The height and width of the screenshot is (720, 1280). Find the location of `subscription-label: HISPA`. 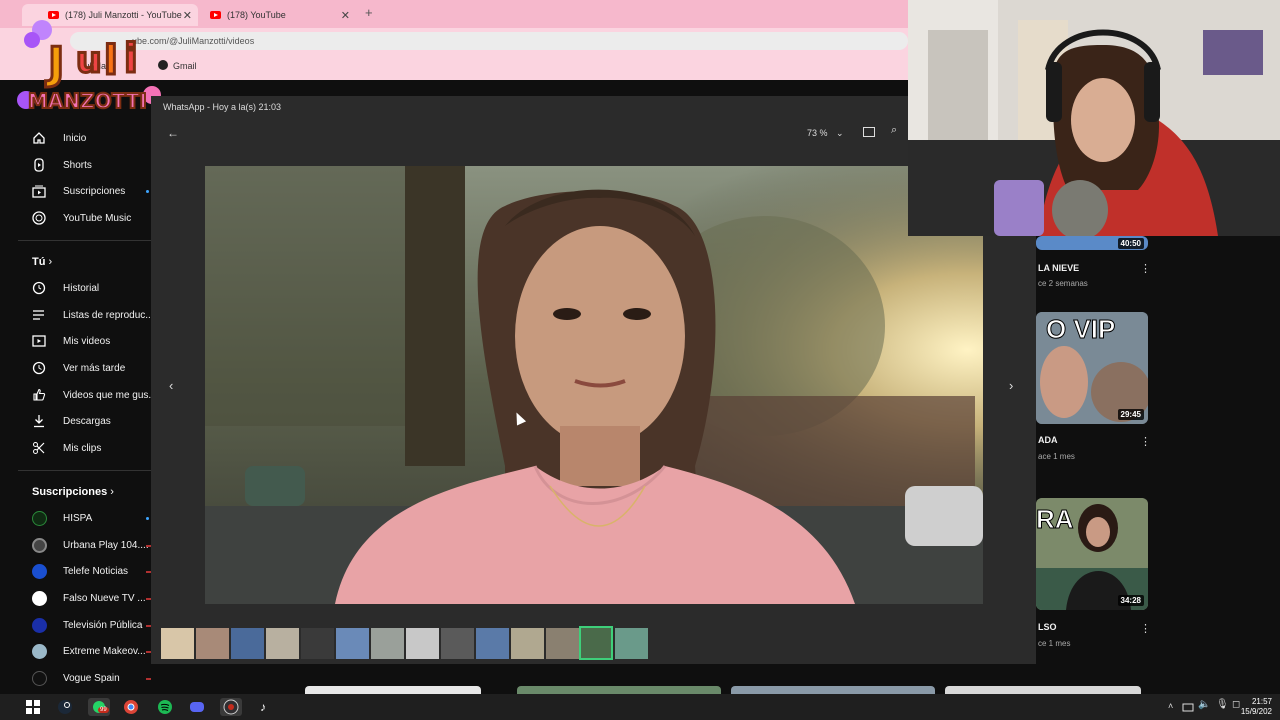

subscription-label: HISPA is located at coordinates (78, 518).